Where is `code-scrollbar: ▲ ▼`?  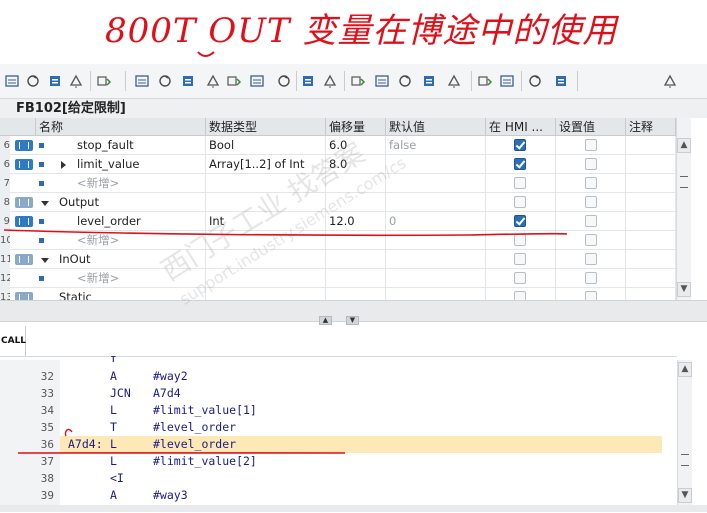
code-scrollbar: ▲ ▼ is located at coordinates (684, 432).